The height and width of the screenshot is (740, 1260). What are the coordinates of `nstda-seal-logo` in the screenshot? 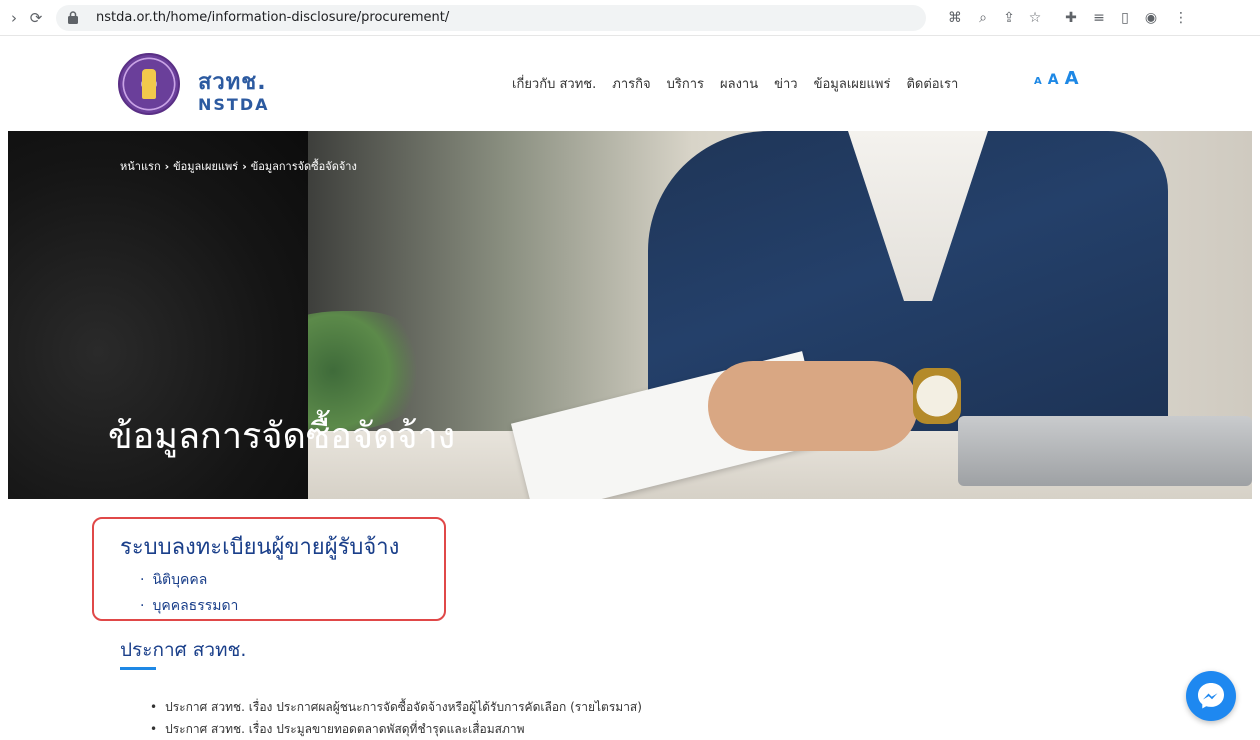 It's located at (149, 84).